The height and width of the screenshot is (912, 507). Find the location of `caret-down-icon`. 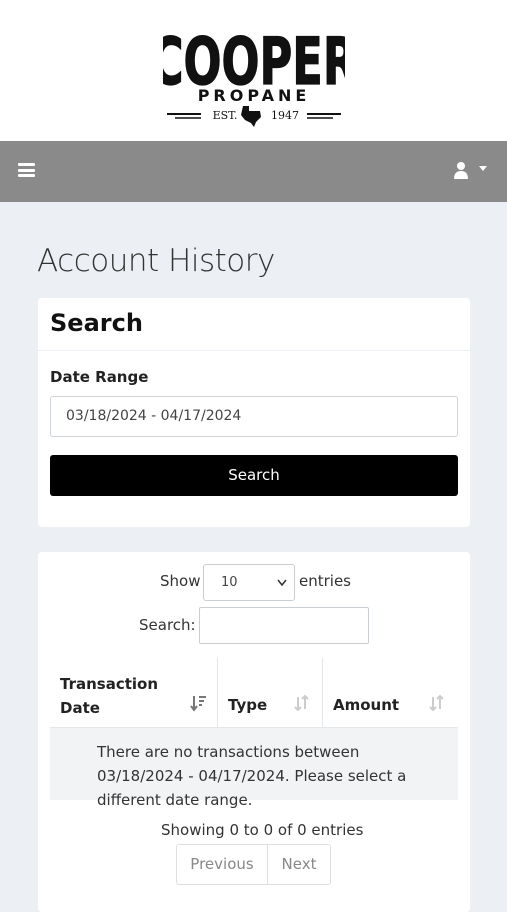

caret-down-icon is located at coordinates (483, 168).